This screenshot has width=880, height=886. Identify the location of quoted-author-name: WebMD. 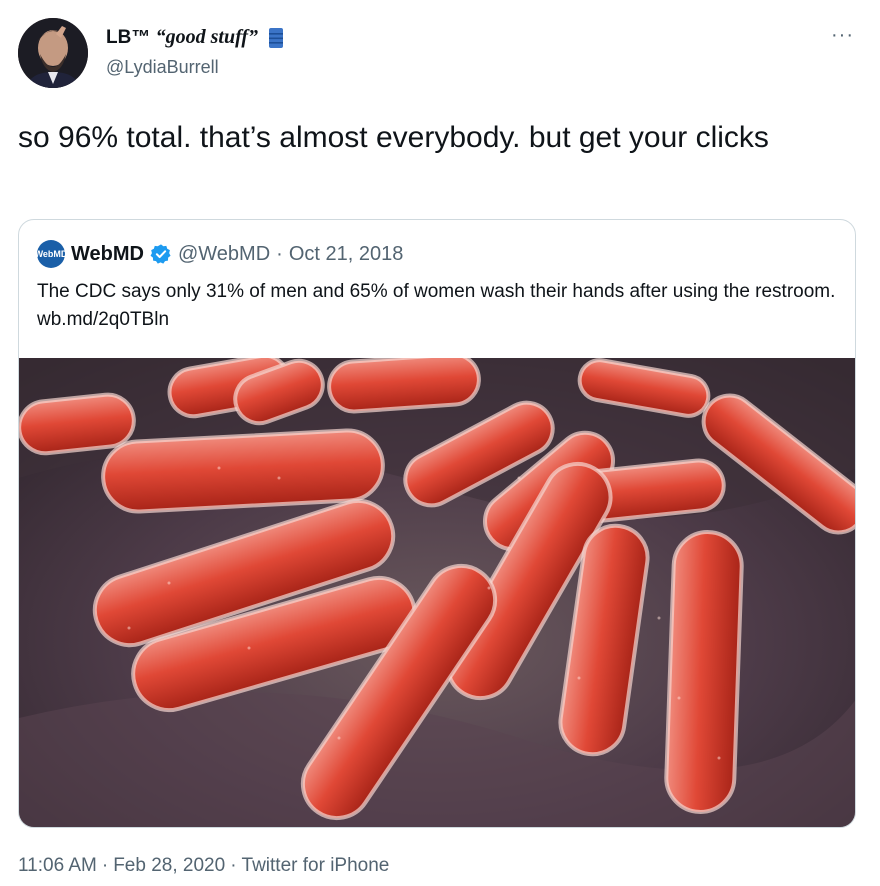
(107, 254).